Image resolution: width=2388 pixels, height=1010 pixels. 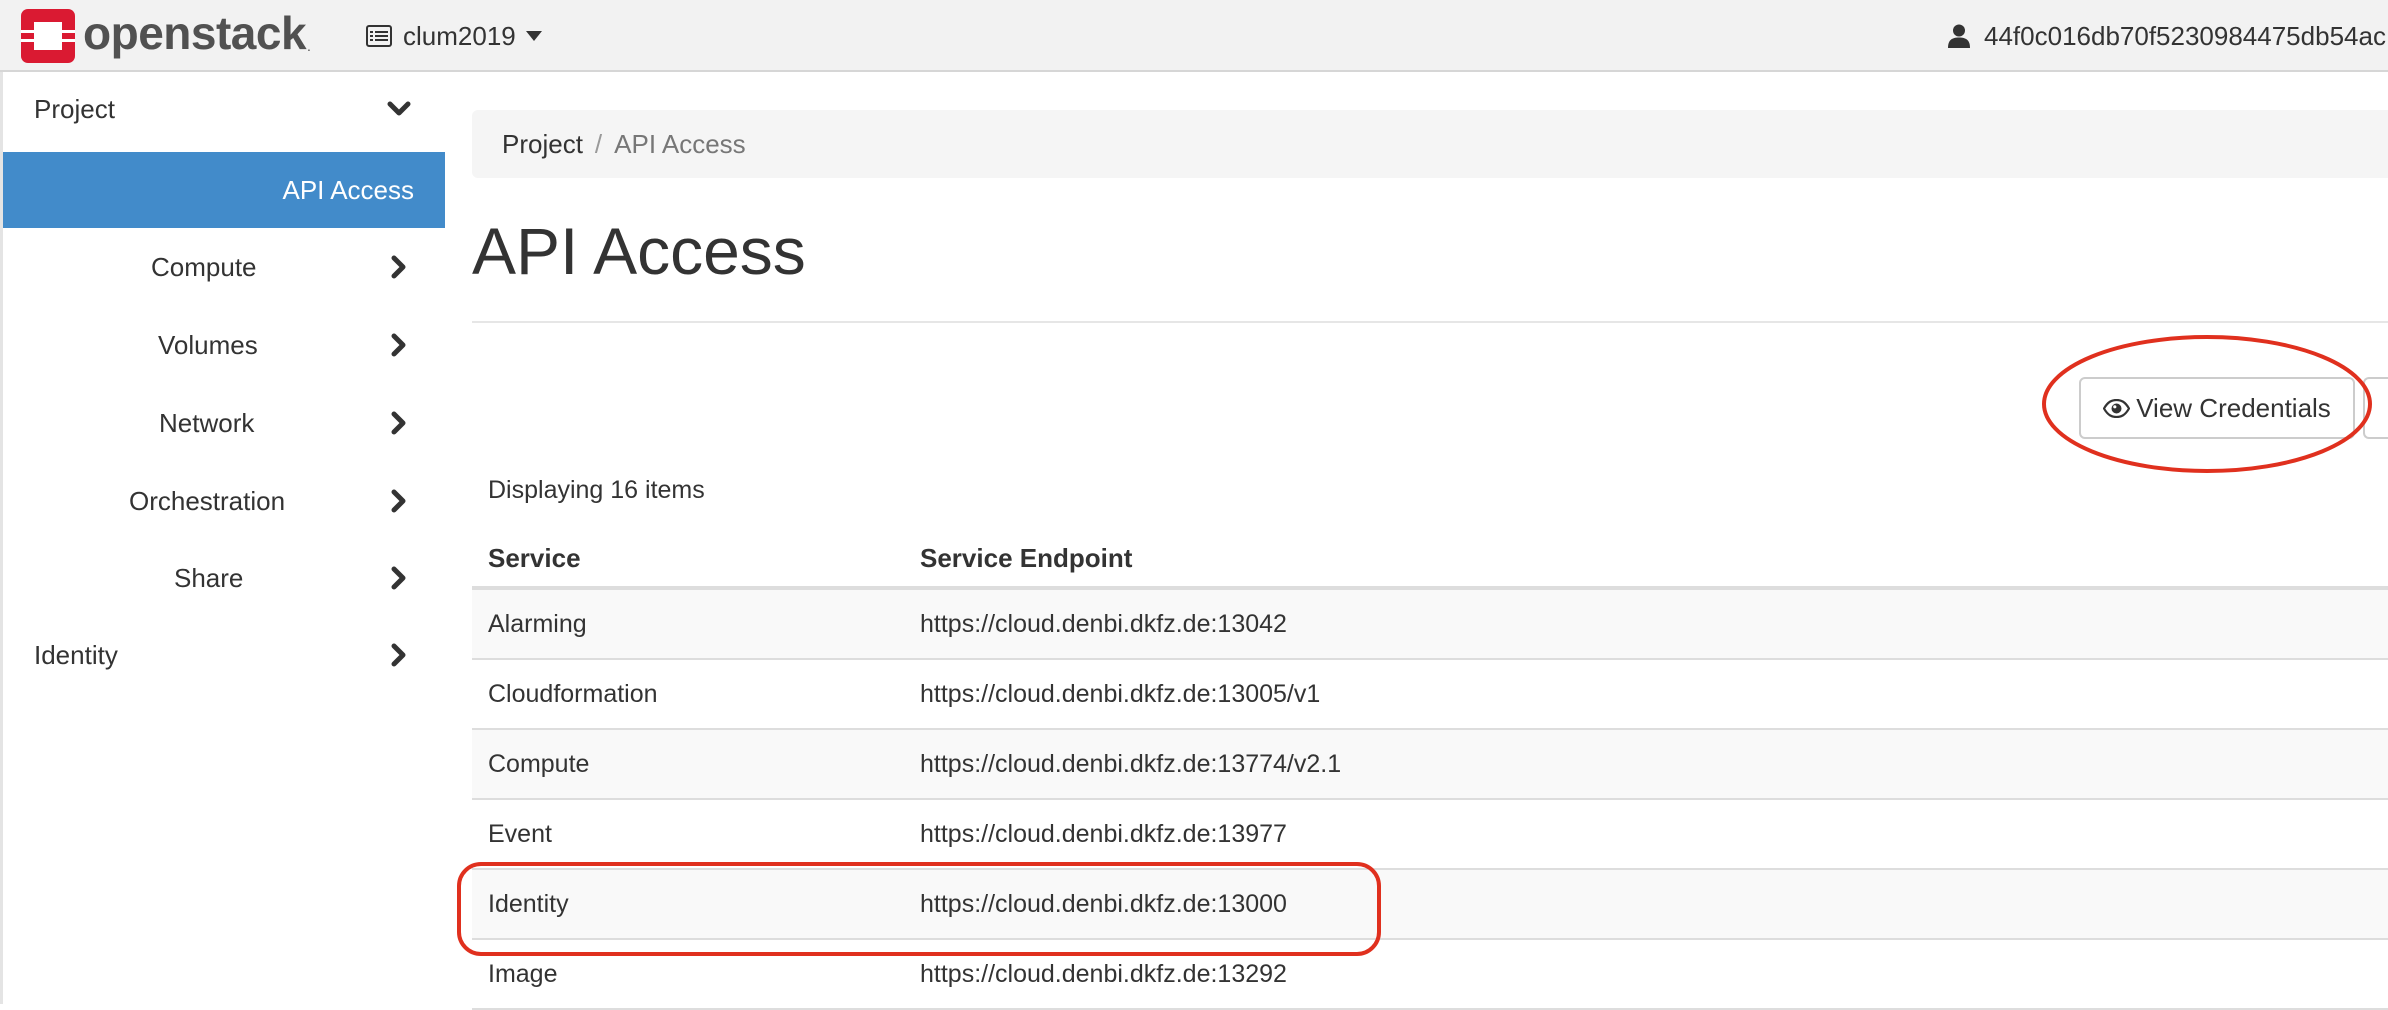 I want to click on brand-name: openstack, so click(x=195, y=33).